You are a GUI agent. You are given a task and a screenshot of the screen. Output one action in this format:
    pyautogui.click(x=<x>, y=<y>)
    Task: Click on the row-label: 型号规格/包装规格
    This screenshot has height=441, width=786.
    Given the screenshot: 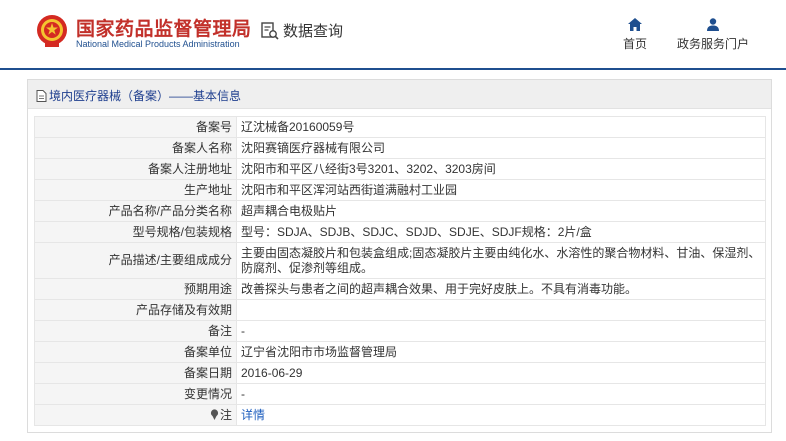 What is the action you would take?
    pyautogui.click(x=135, y=232)
    